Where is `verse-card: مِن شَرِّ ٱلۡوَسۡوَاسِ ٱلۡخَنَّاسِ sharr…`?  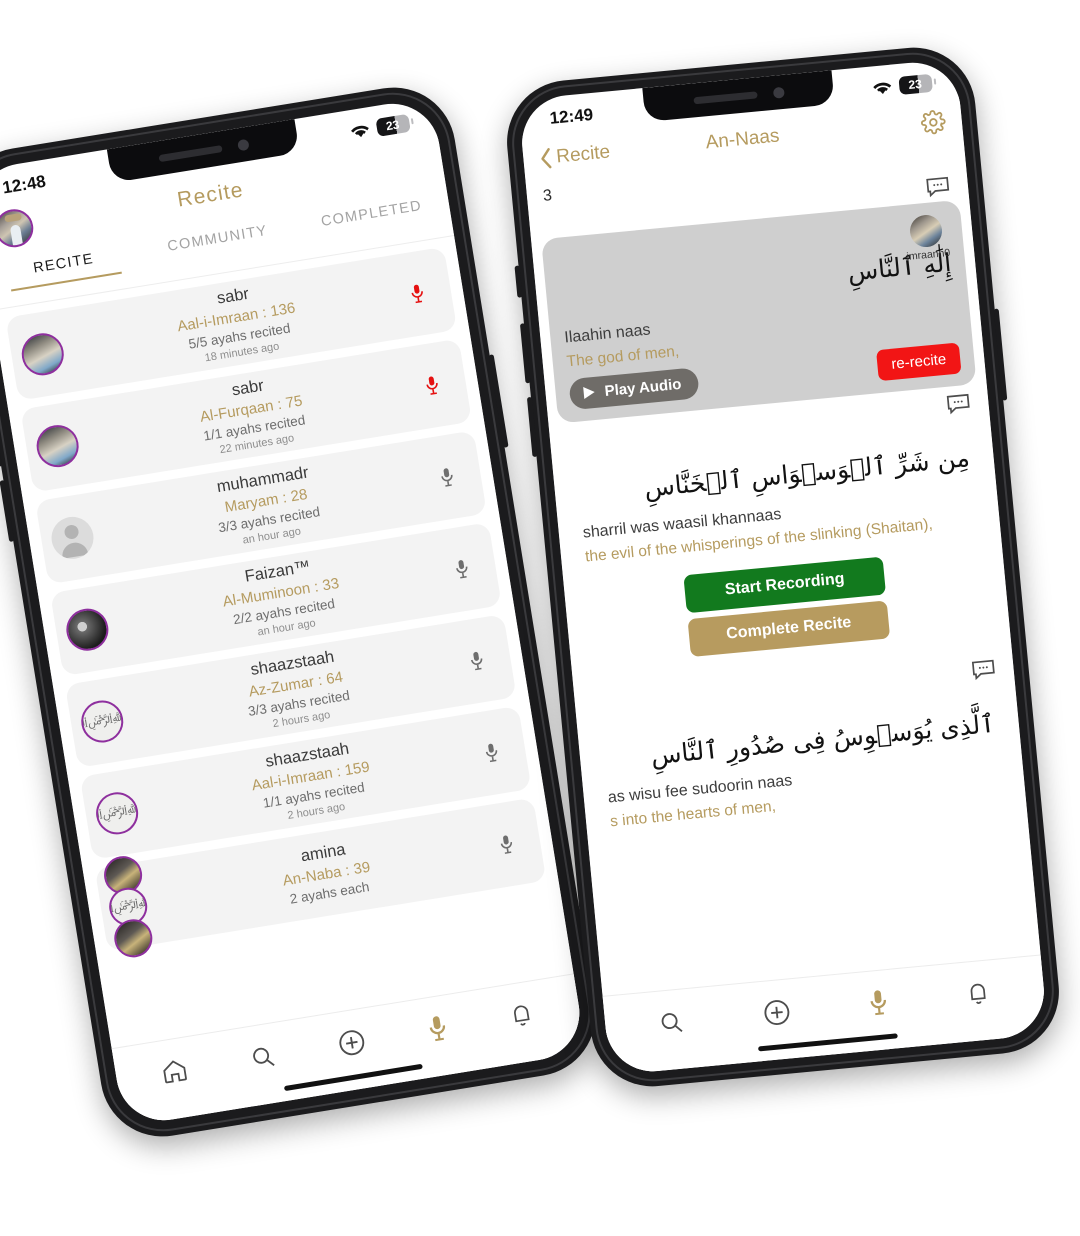
verse-card: مِن شَرِّ ٱلۡوَسۡوَاسِ ٱلۡخَنَّاسِ sharr… is located at coordinates (781, 552).